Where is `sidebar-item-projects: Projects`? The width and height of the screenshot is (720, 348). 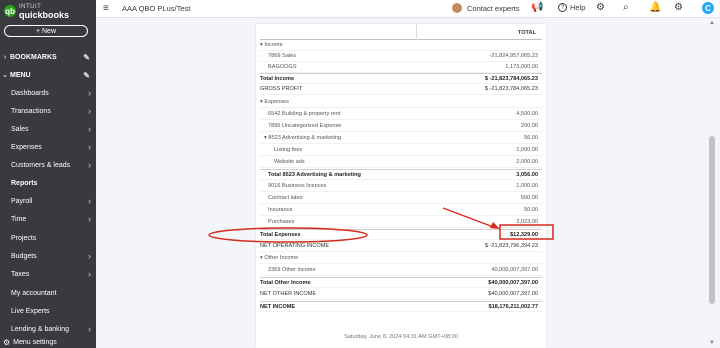
sidebar-item-projects: Projects is located at coordinates (48, 238).